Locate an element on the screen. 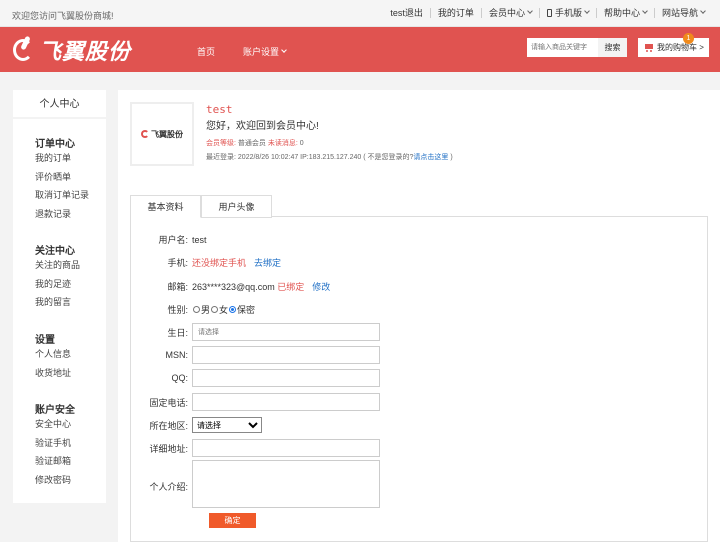 The image size is (720, 542). member-meta: 会员等级: 普通会员 未读消息: 0 is located at coordinates (255, 143).